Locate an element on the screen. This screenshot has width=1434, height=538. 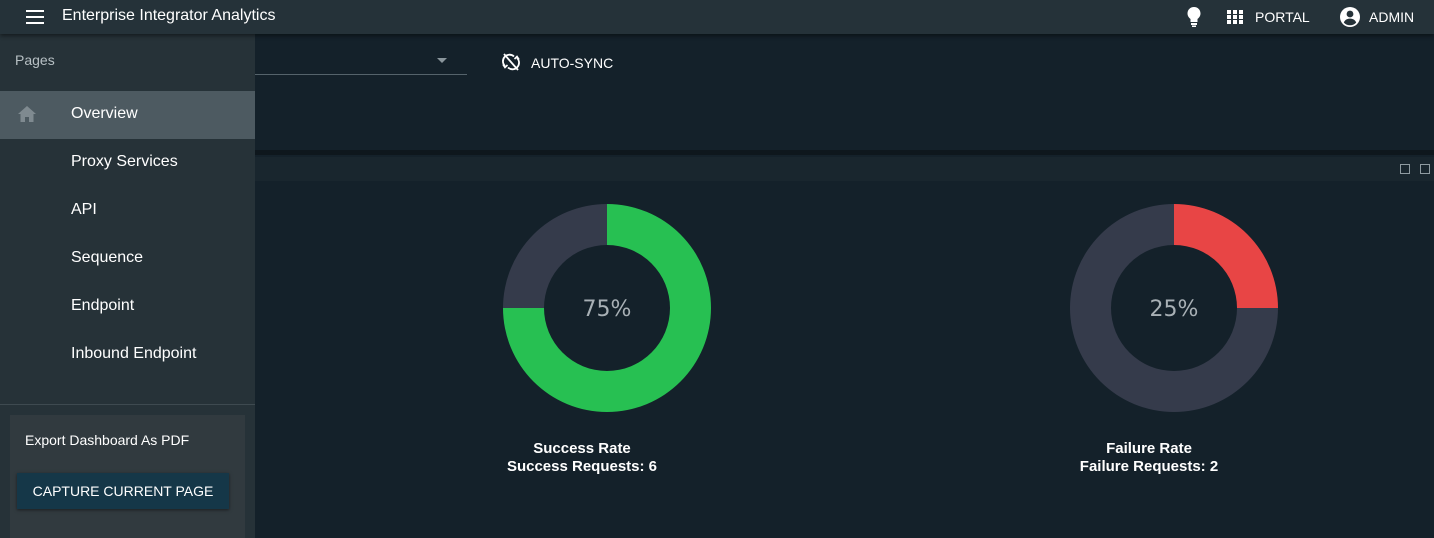
toolbar-divider is located at coordinates (844, 152).